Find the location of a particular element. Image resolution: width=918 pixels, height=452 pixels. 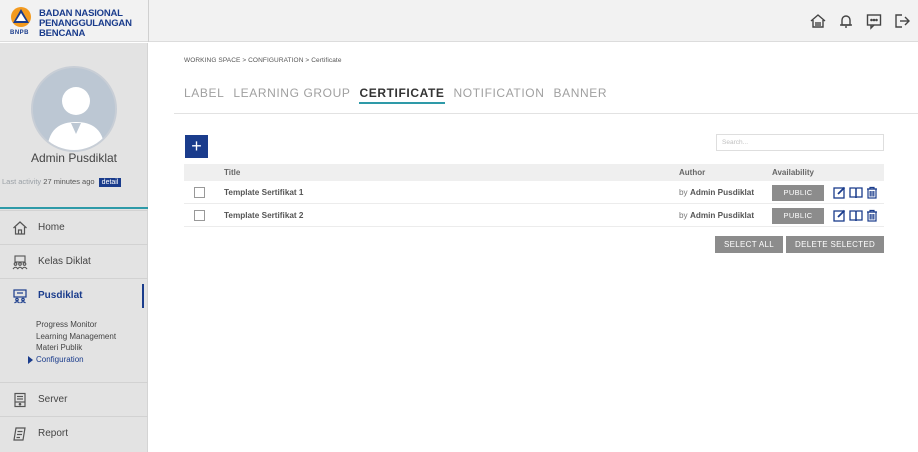

tabs-divider is located at coordinates (546, 113).